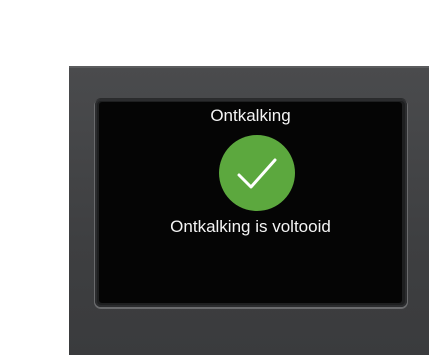  I want to click on checkmark-icon, so click(257, 173).